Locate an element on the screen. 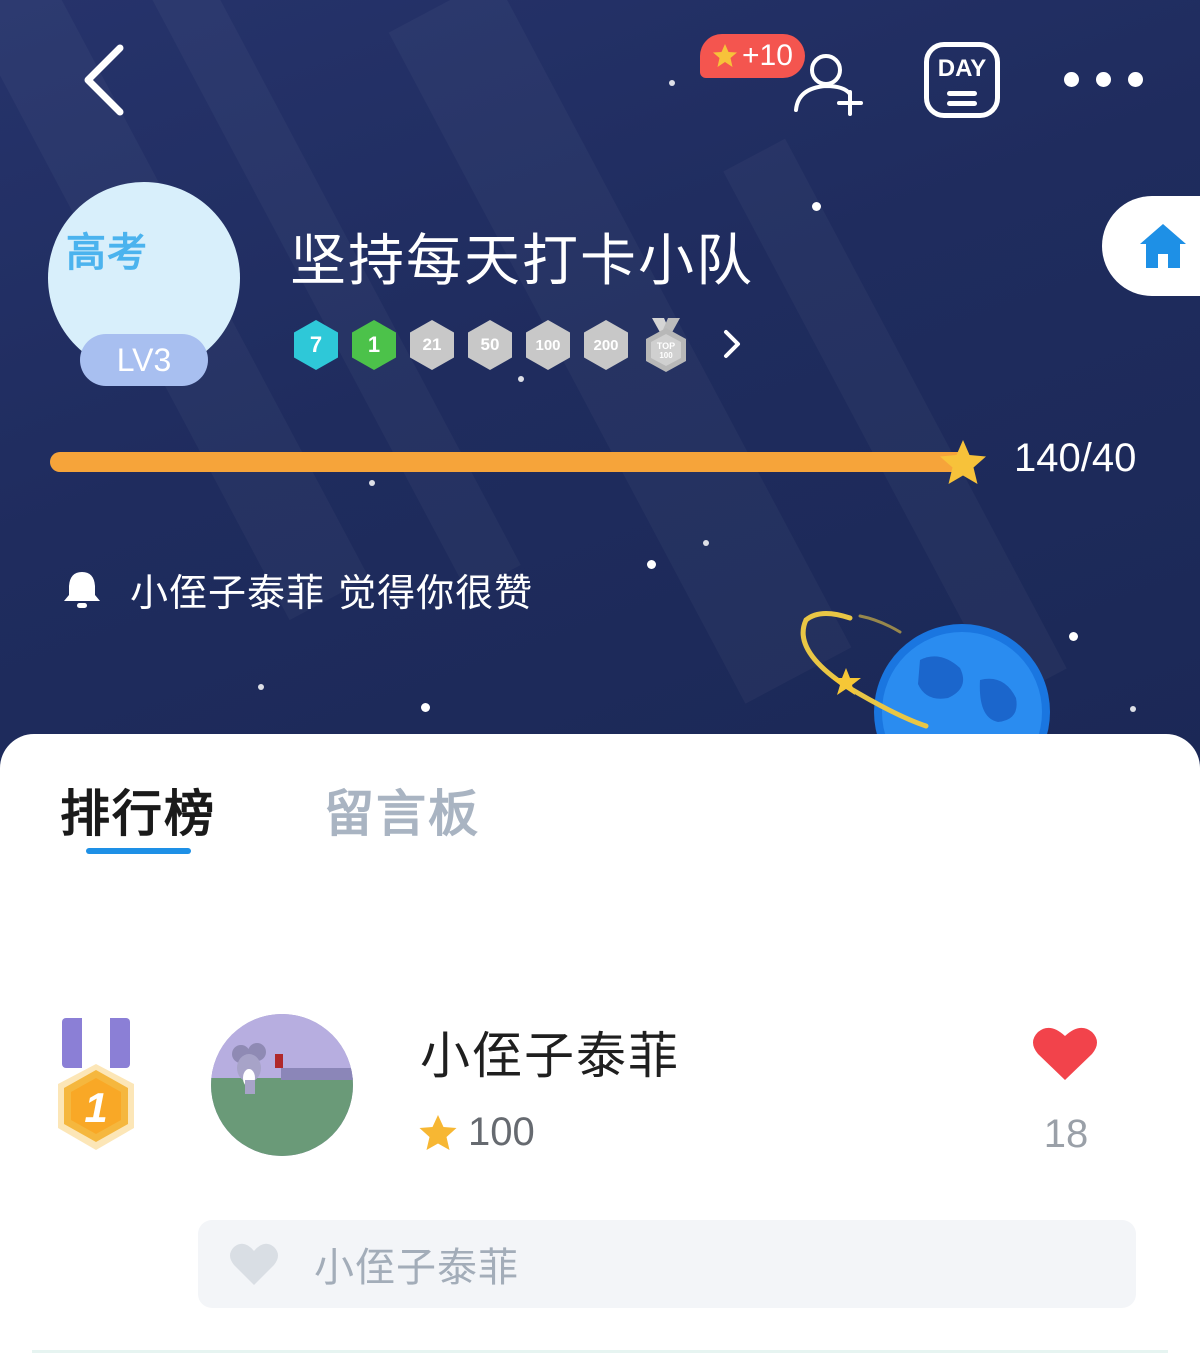 The height and width of the screenshot is (1368, 1200). chevron-right-icon is located at coordinates (733, 344).